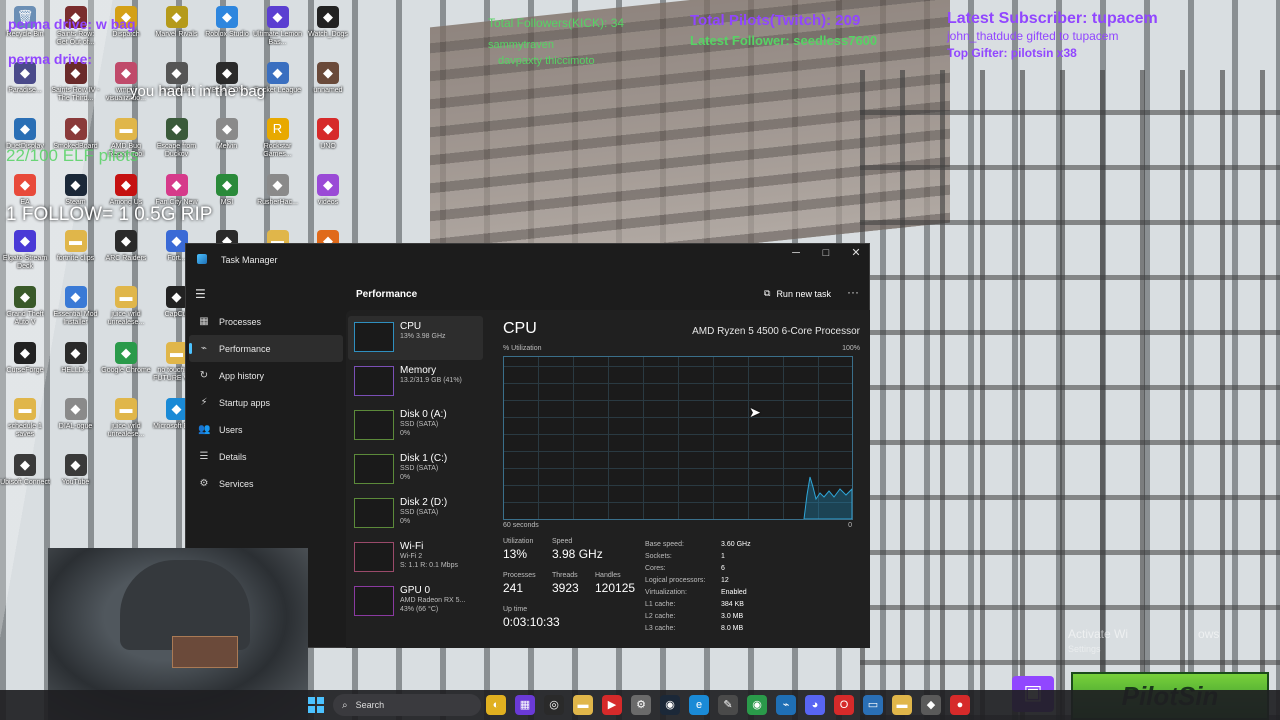  I want to click on desktop-icon: ◆ Ubisoft Connect, so click(25, 470).